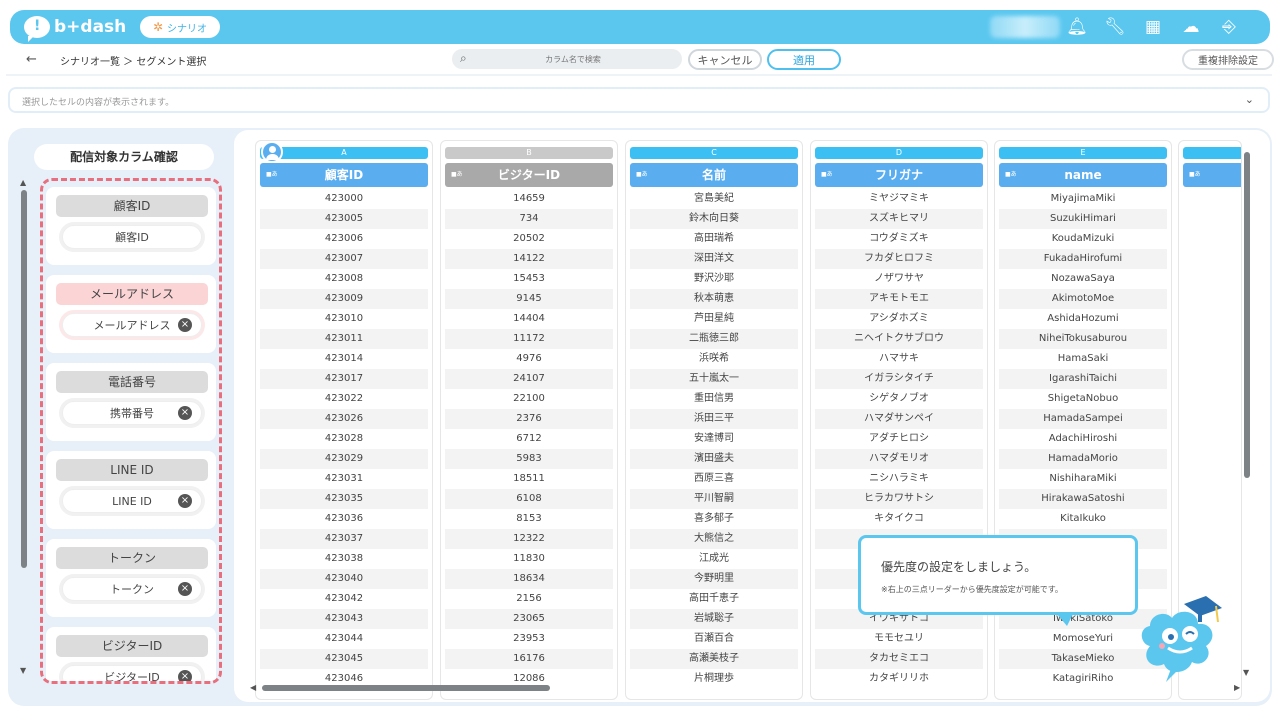 The width and height of the screenshot is (1280, 720). I want to click on table-cell: 二瓶徳三郎, so click(714, 339).